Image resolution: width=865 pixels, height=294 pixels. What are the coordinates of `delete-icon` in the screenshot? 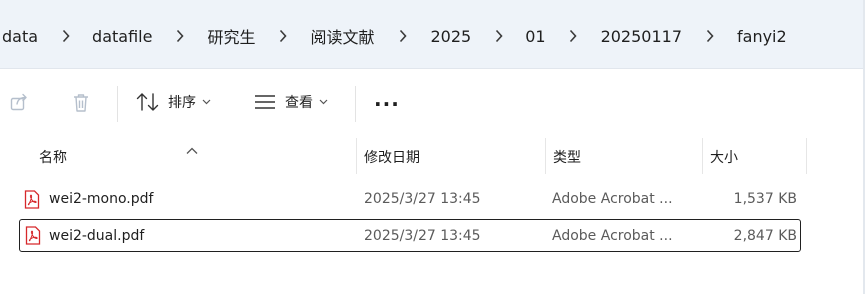 It's located at (81, 102).